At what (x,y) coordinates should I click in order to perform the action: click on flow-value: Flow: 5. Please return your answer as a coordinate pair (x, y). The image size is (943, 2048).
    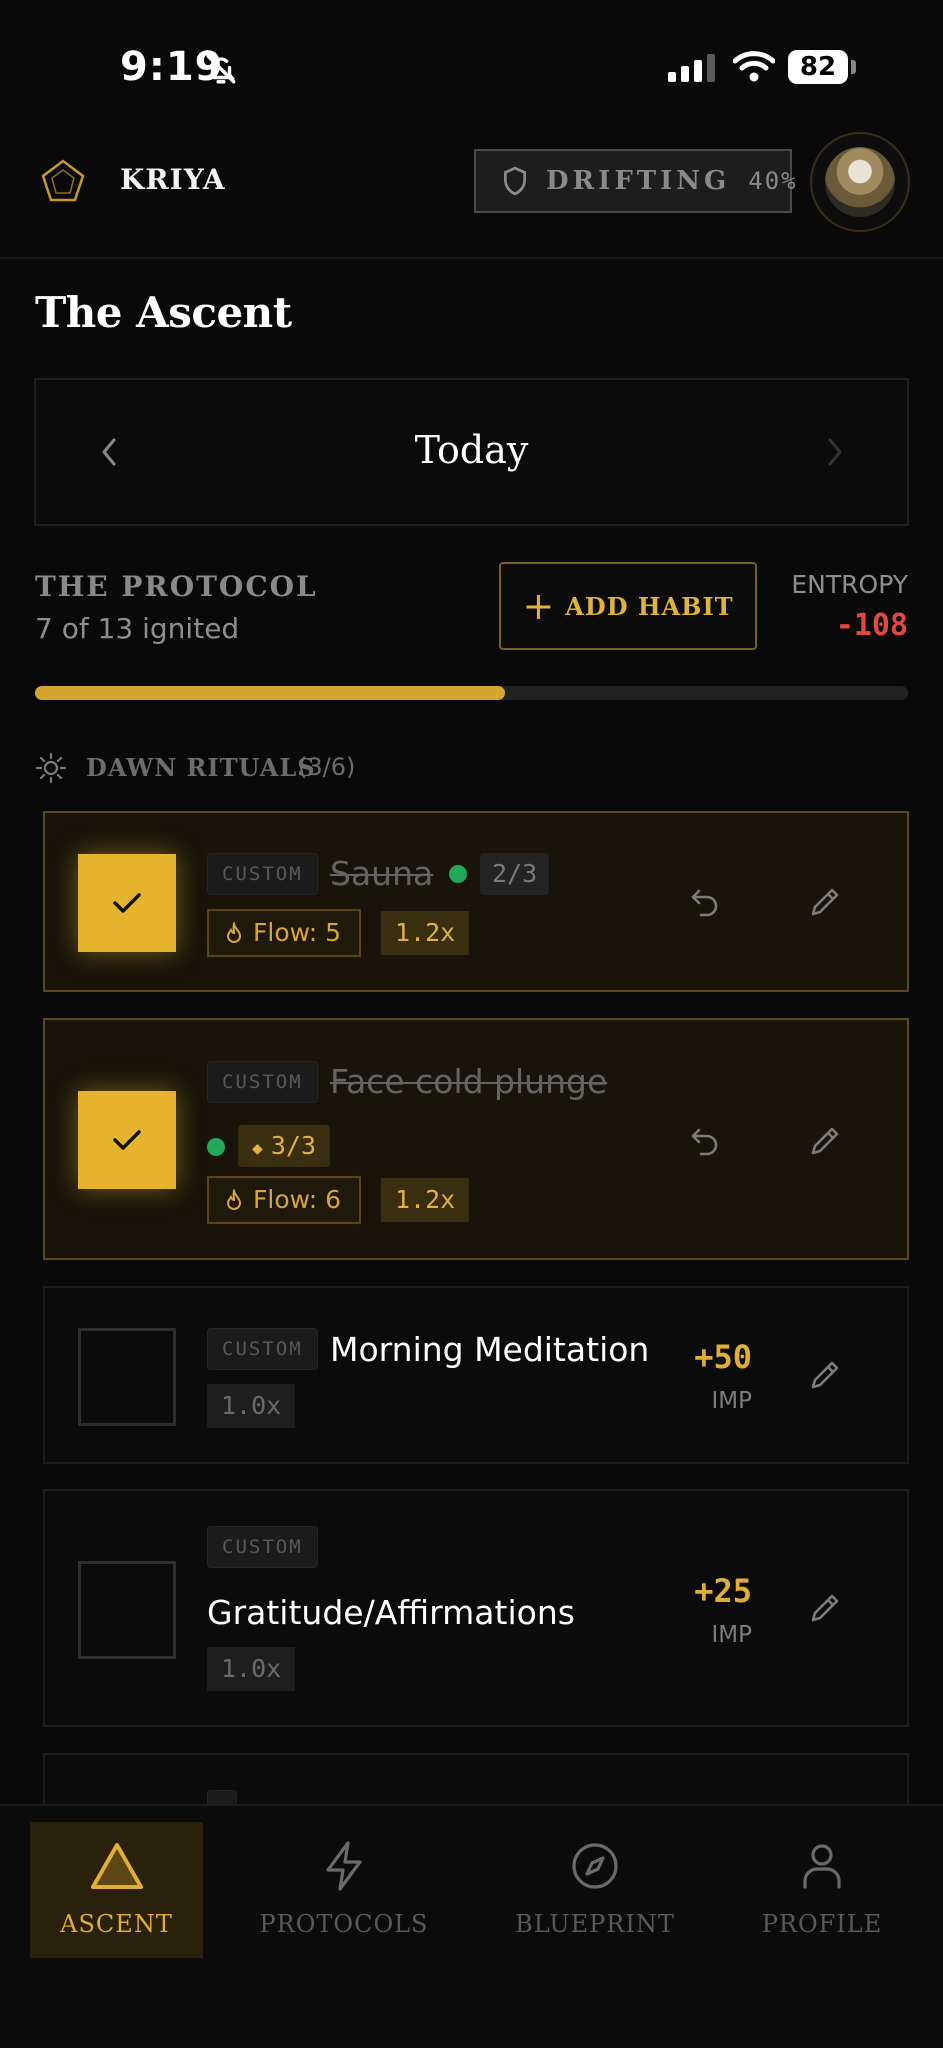
    Looking at the image, I should click on (297, 932).